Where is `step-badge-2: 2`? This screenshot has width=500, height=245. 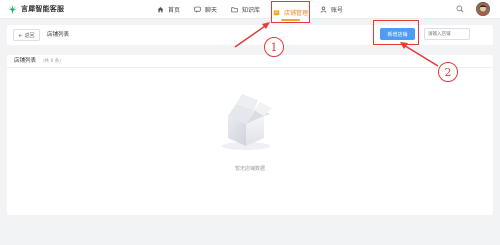 step-badge-2: 2 is located at coordinates (448, 72).